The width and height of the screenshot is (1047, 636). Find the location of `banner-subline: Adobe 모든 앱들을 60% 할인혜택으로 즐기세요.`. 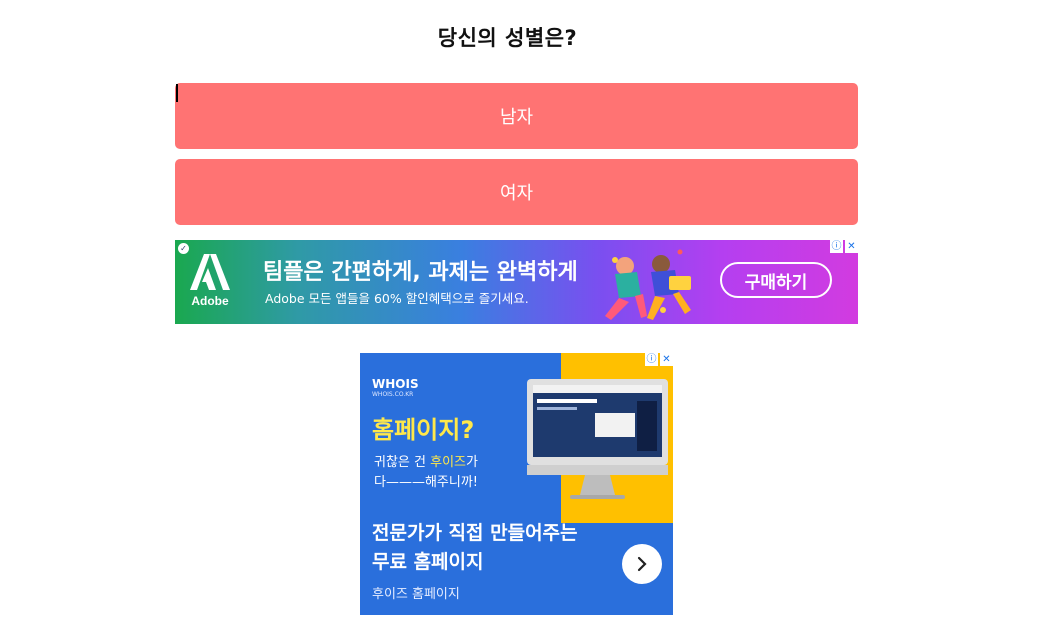

banner-subline: Adobe 모든 앱들을 60% 할인혜택으로 즐기세요. is located at coordinates (397, 298).